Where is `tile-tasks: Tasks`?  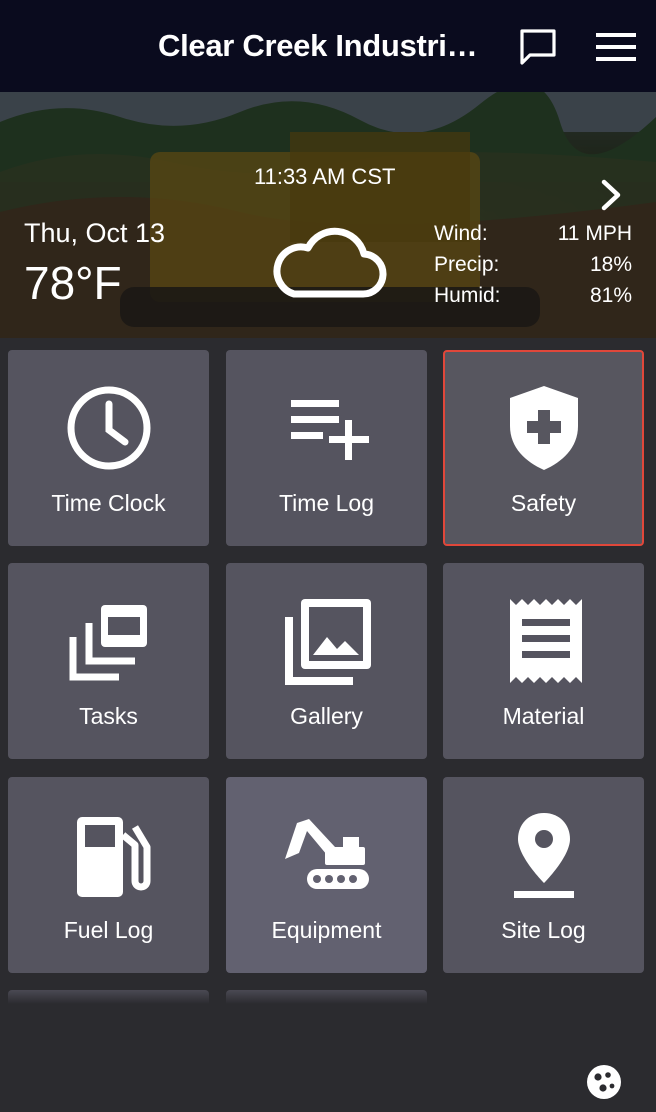
tile-tasks: Tasks is located at coordinates (108, 661).